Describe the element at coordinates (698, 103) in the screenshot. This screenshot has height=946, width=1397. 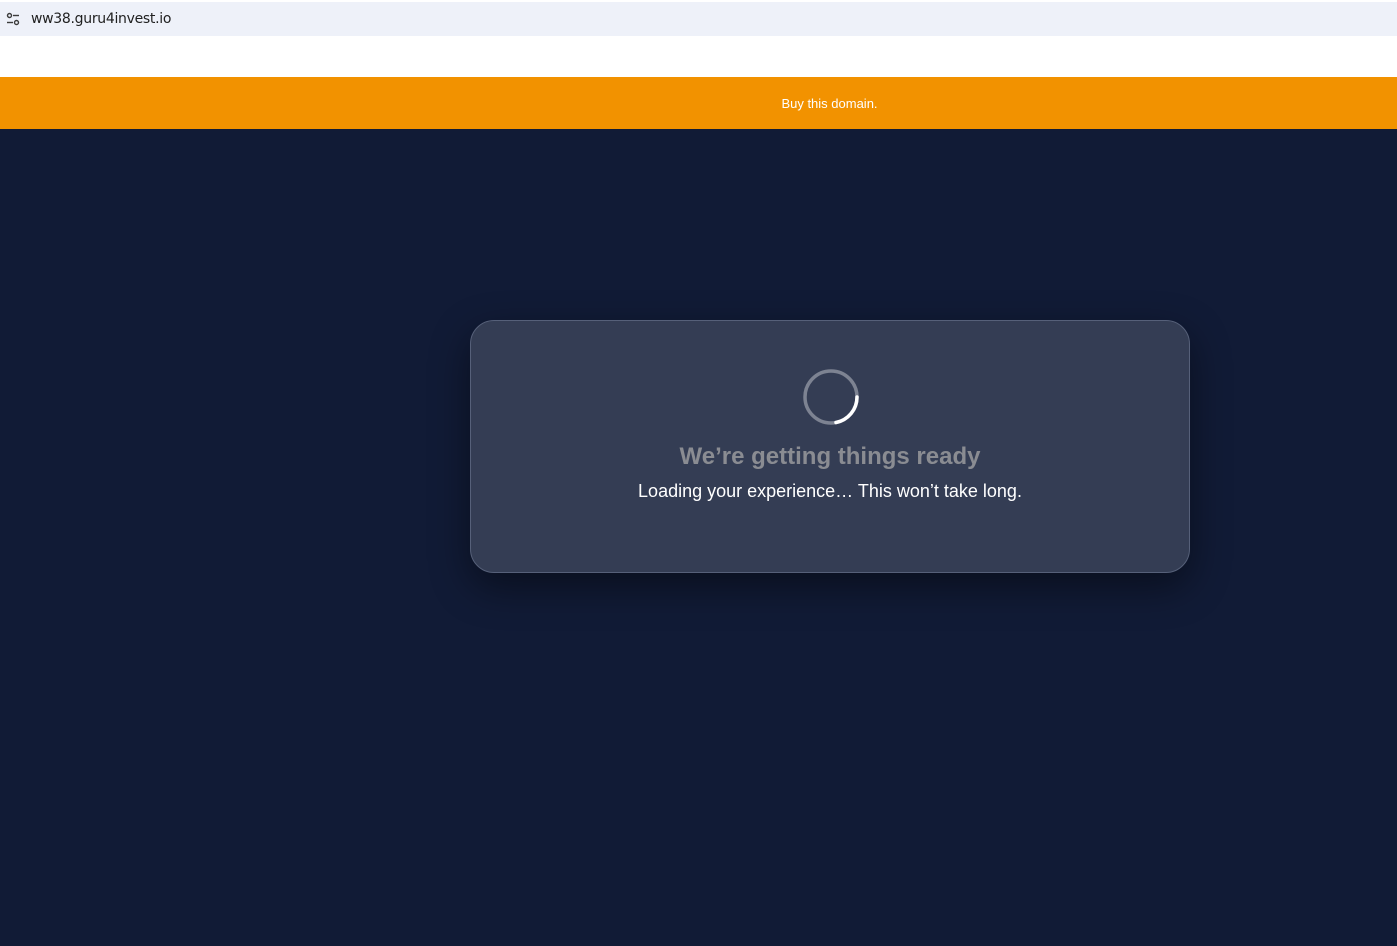
I see `buy-domain-banner: Buy this domain.` at that location.